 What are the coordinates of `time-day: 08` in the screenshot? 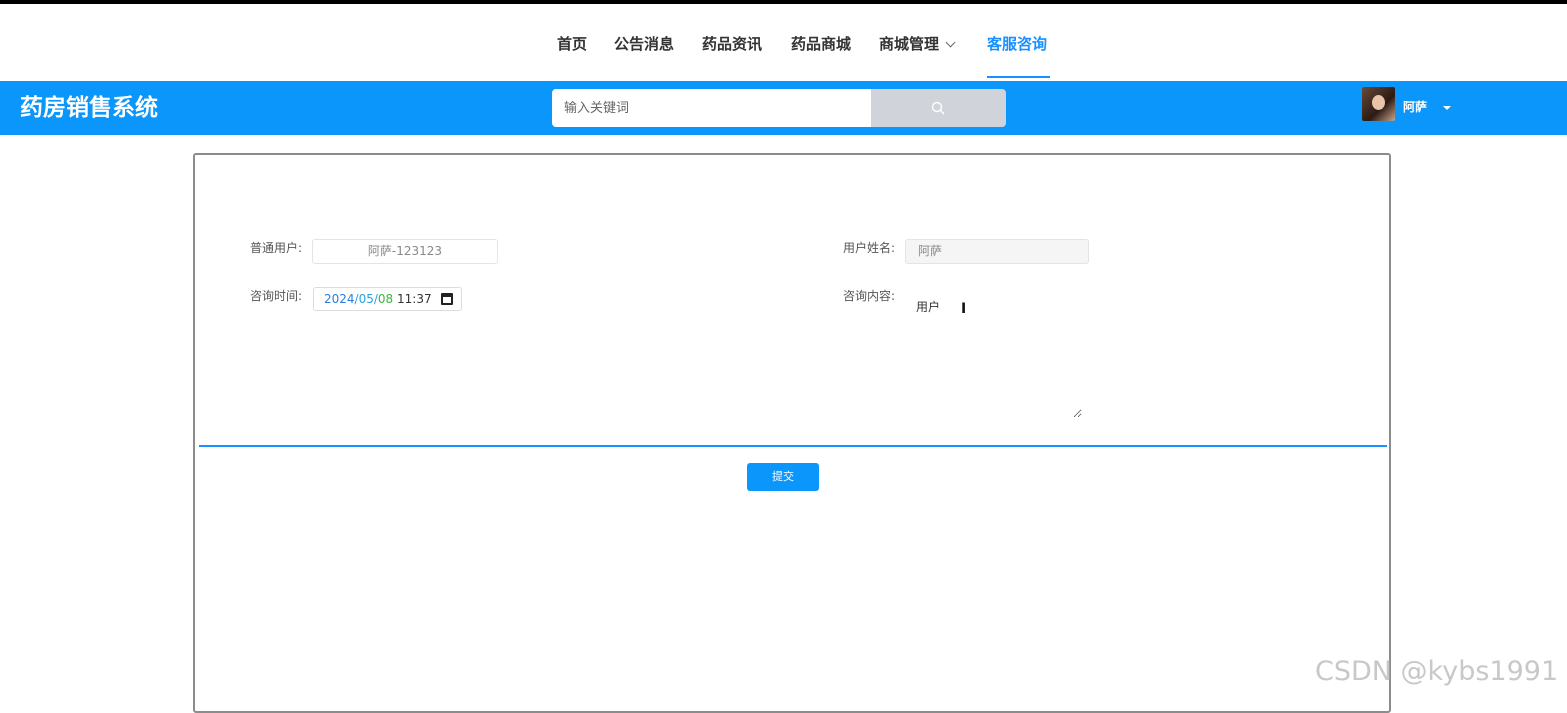 It's located at (385, 299).